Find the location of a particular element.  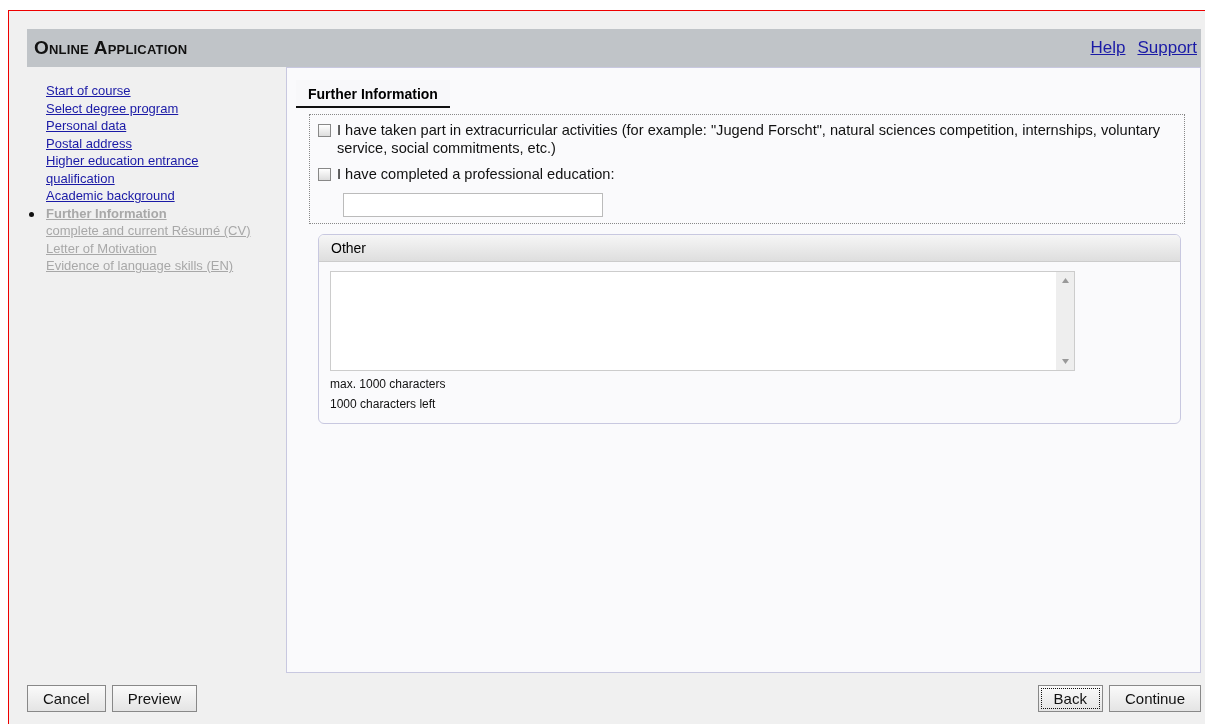

nav-link: Personal data is located at coordinates (86, 126).